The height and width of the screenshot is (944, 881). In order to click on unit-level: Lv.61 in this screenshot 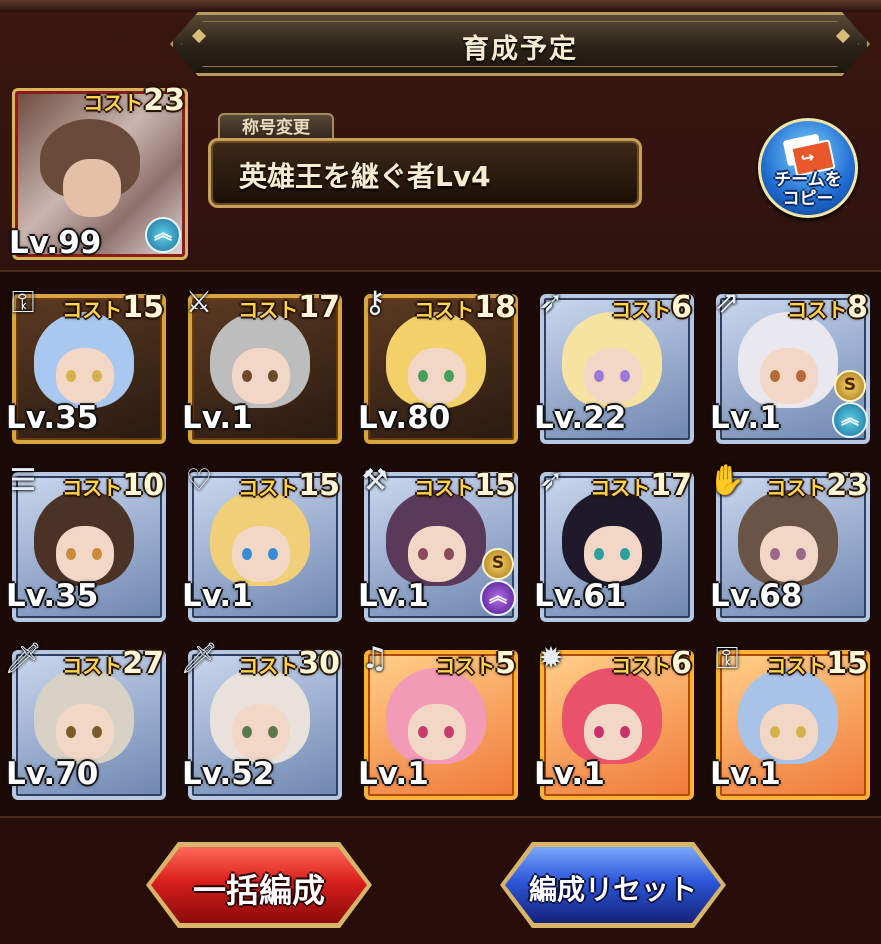, I will do `click(580, 596)`.